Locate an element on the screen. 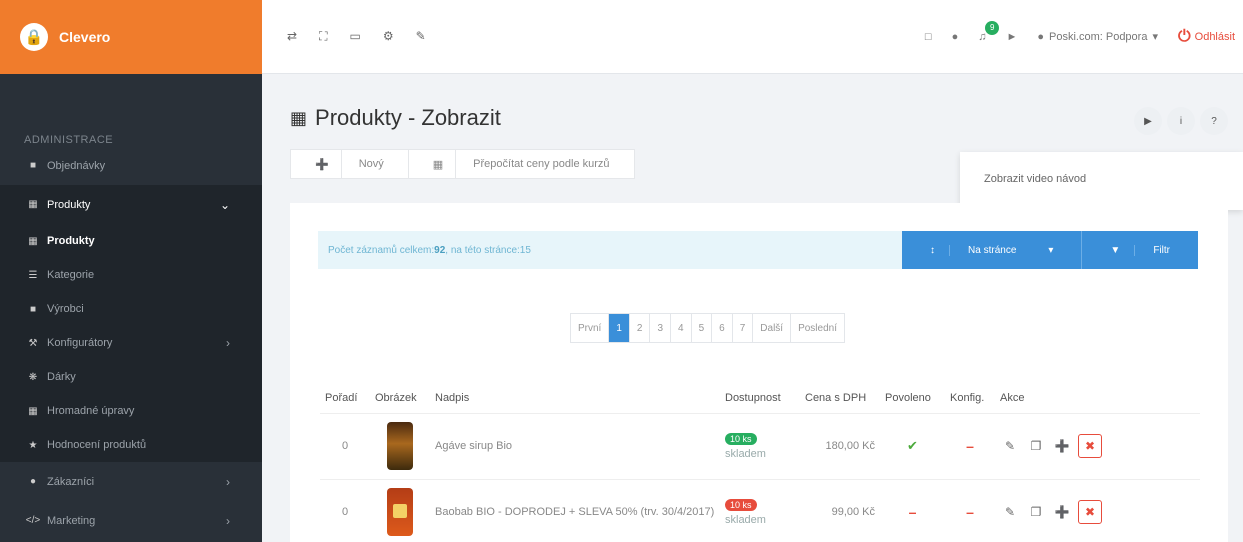  brand-header: 🔒 Clevero is located at coordinates (131, 37).